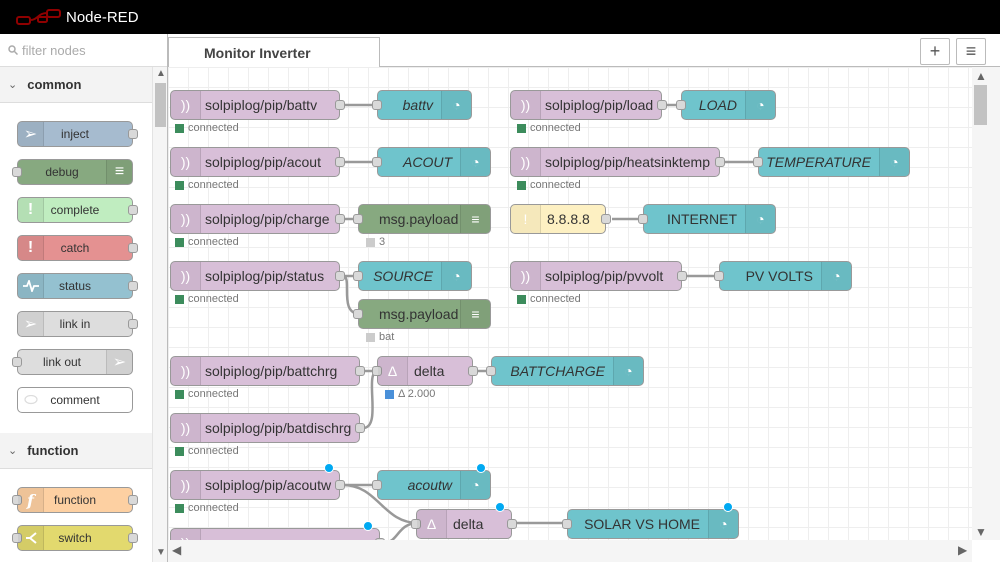  What do you see at coordinates (159, 314) in the screenshot?
I see `palette-scrollbar: ▲ ▼` at bounding box center [159, 314].